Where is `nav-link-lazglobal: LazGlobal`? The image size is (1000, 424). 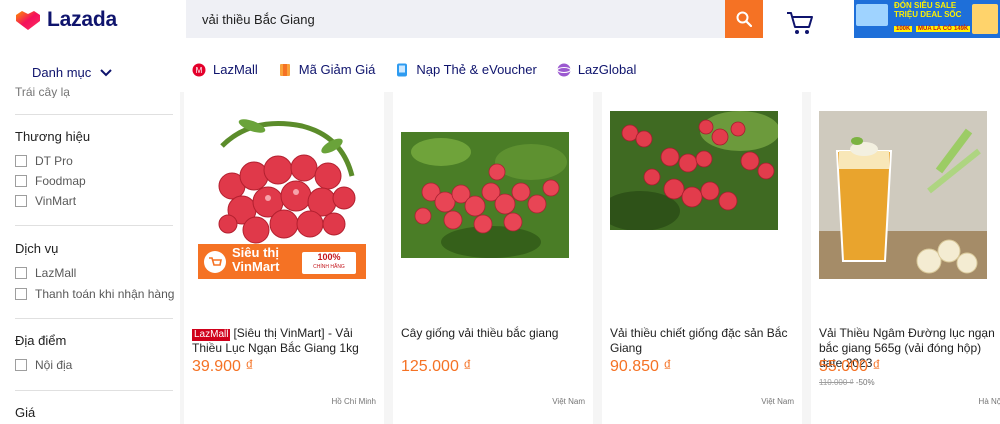
nav-link-lazglobal: LazGlobal is located at coordinates (596, 69).